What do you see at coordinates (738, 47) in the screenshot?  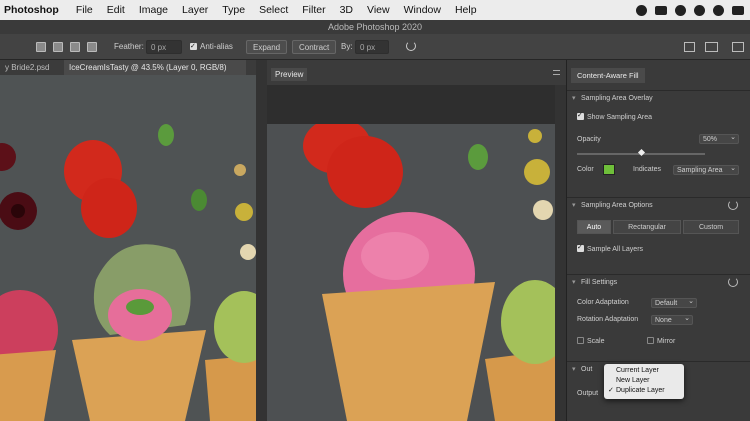 I see `share-icon` at bounding box center [738, 47].